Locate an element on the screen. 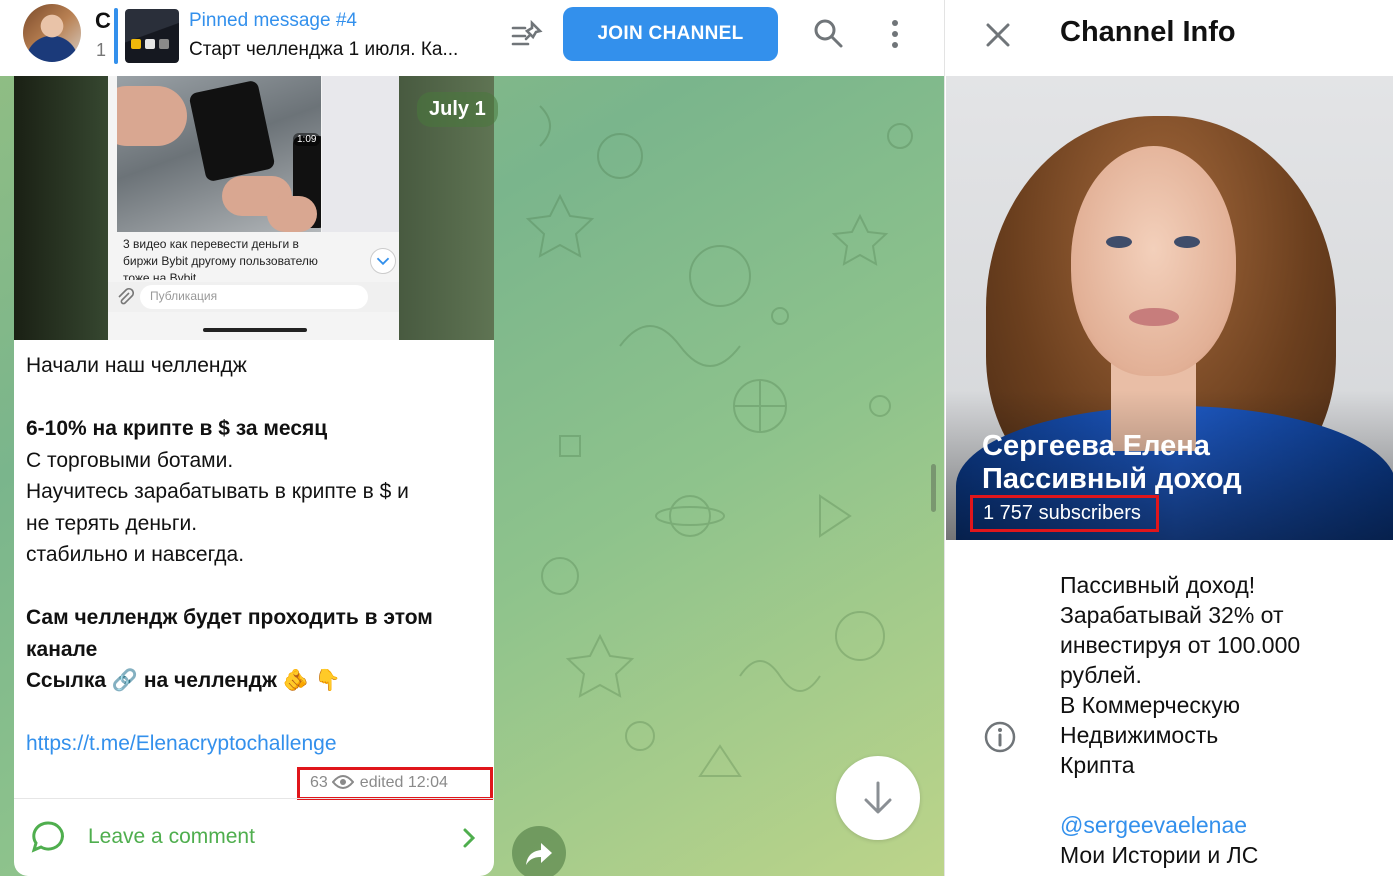 This screenshot has height=876, width=1393. chevron-right-icon is located at coordinates (469, 838).